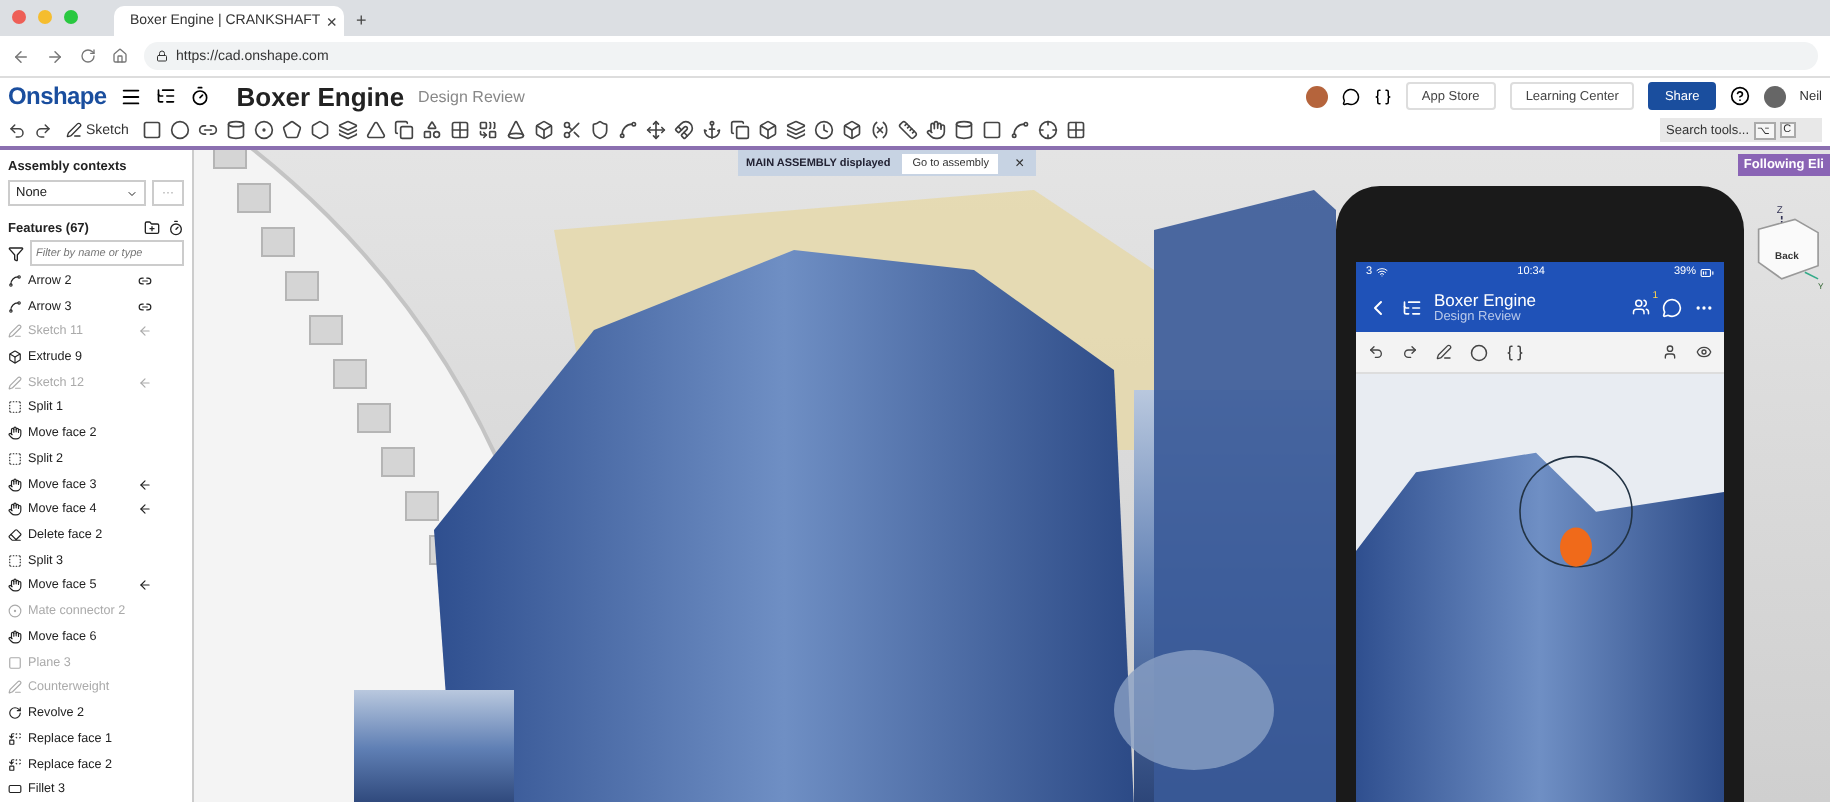  What do you see at coordinates (432, 130) in the screenshot?
I see `shapes-icon` at bounding box center [432, 130].